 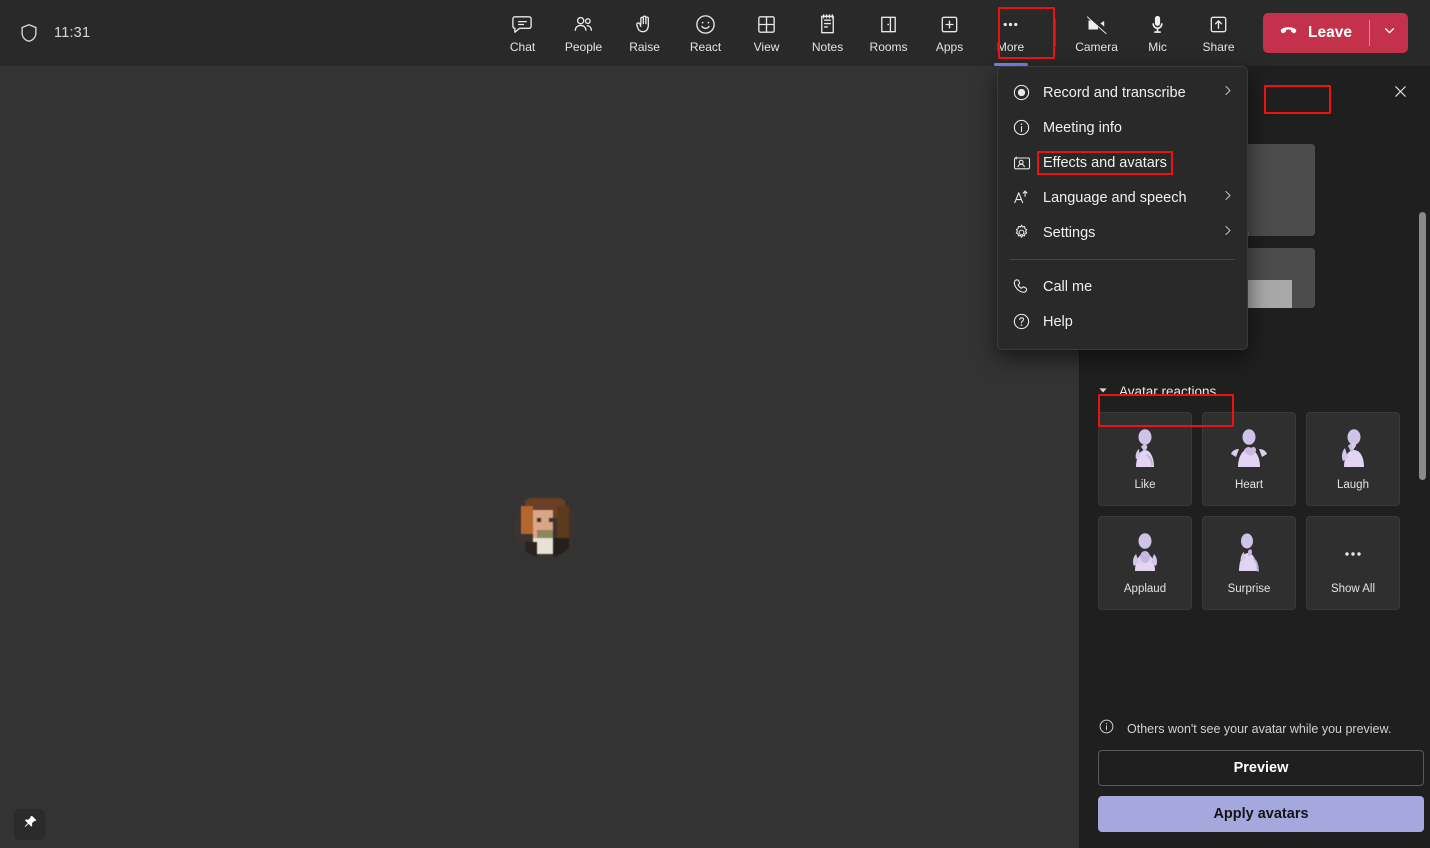 I want to click on toolbar-button-people: People, so click(x=583, y=33).